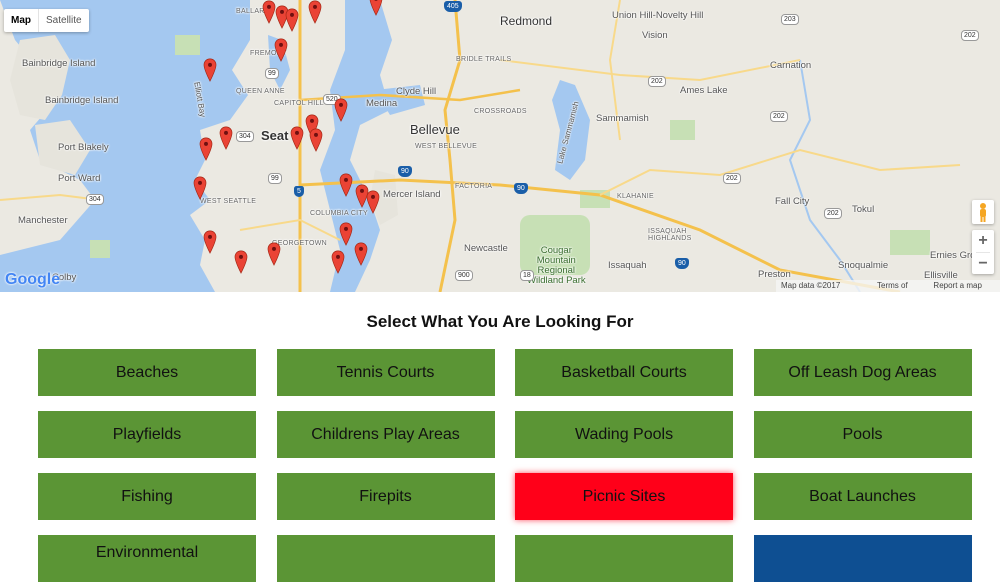 This screenshot has width=1000, height=582. What do you see at coordinates (556, 265) in the screenshot?
I see `map-label-cougar-mountain: Cougar Mountain Regional Wildland Park` at bounding box center [556, 265].